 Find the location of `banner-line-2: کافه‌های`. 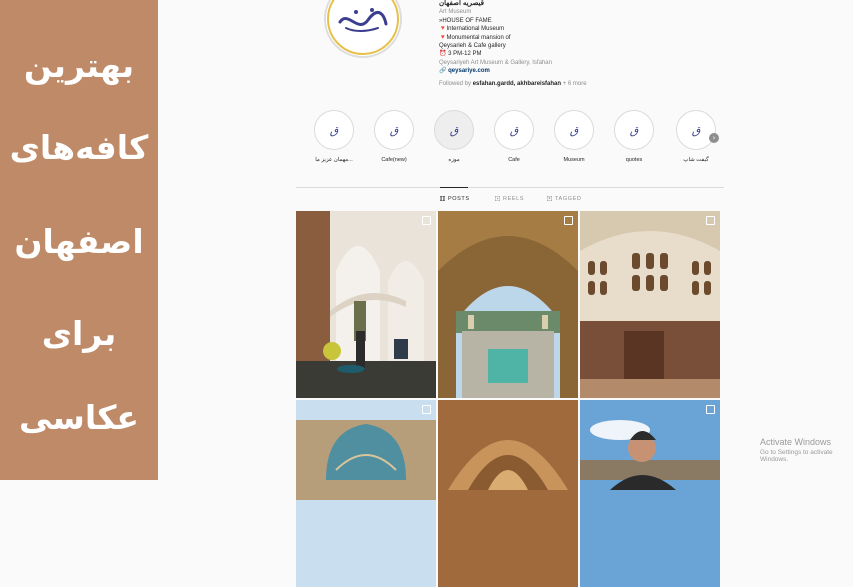

banner-line-2: کافه‌های is located at coordinates (79, 147).